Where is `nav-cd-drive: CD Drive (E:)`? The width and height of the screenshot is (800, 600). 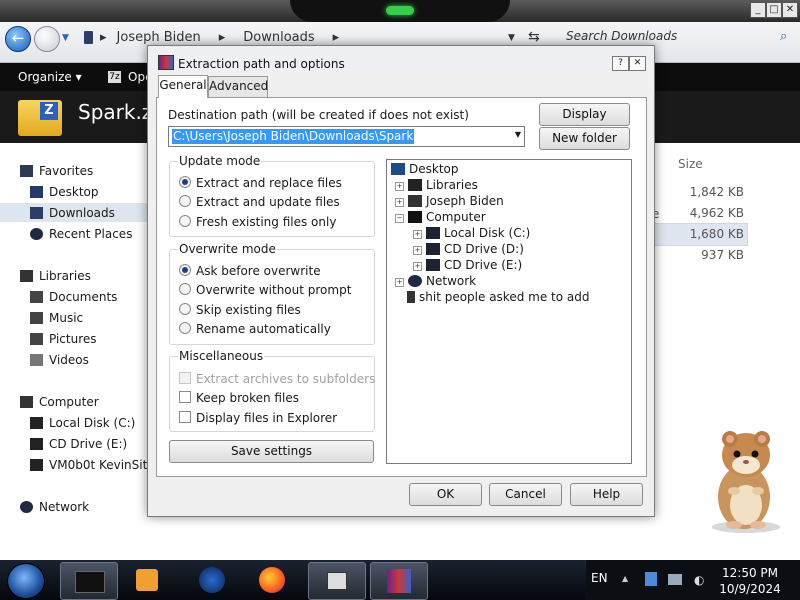
nav-cd-drive: CD Drive (E:) is located at coordinates (78, 444).